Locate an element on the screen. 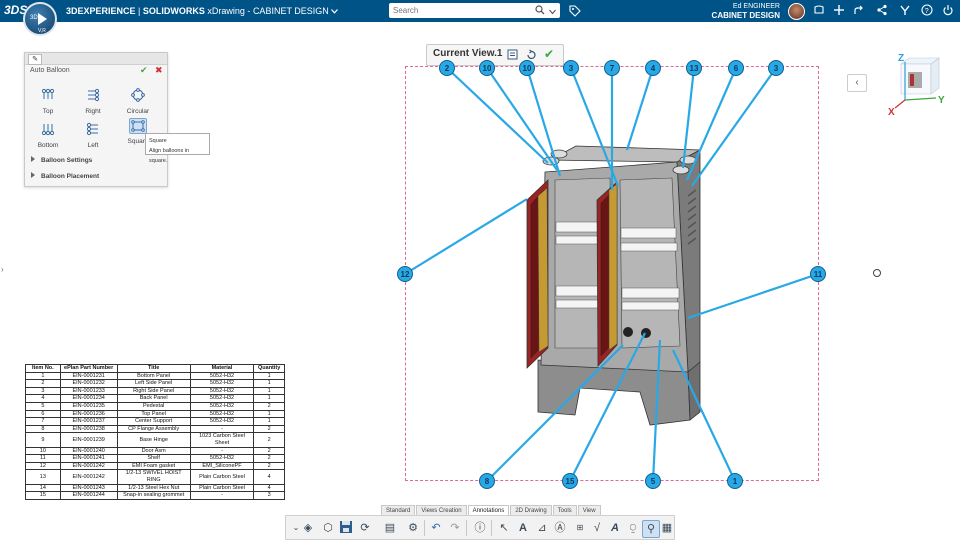  refresh-icon: ⟳ is located at coordinates (365, 528).